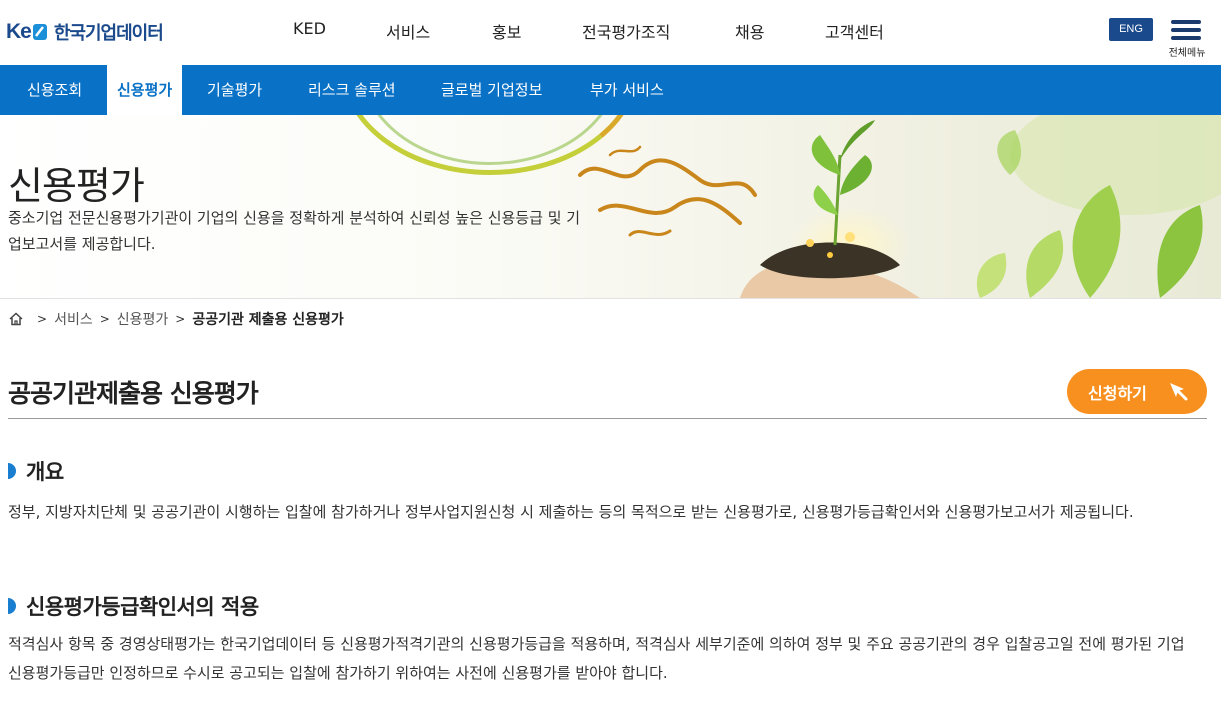 The image size is (1221, 706). What do you see at coordinates (133, 393) in the screenshot?
I see `page-title: 공공기관제출용 신용평가` at bounding box center [133, 393].